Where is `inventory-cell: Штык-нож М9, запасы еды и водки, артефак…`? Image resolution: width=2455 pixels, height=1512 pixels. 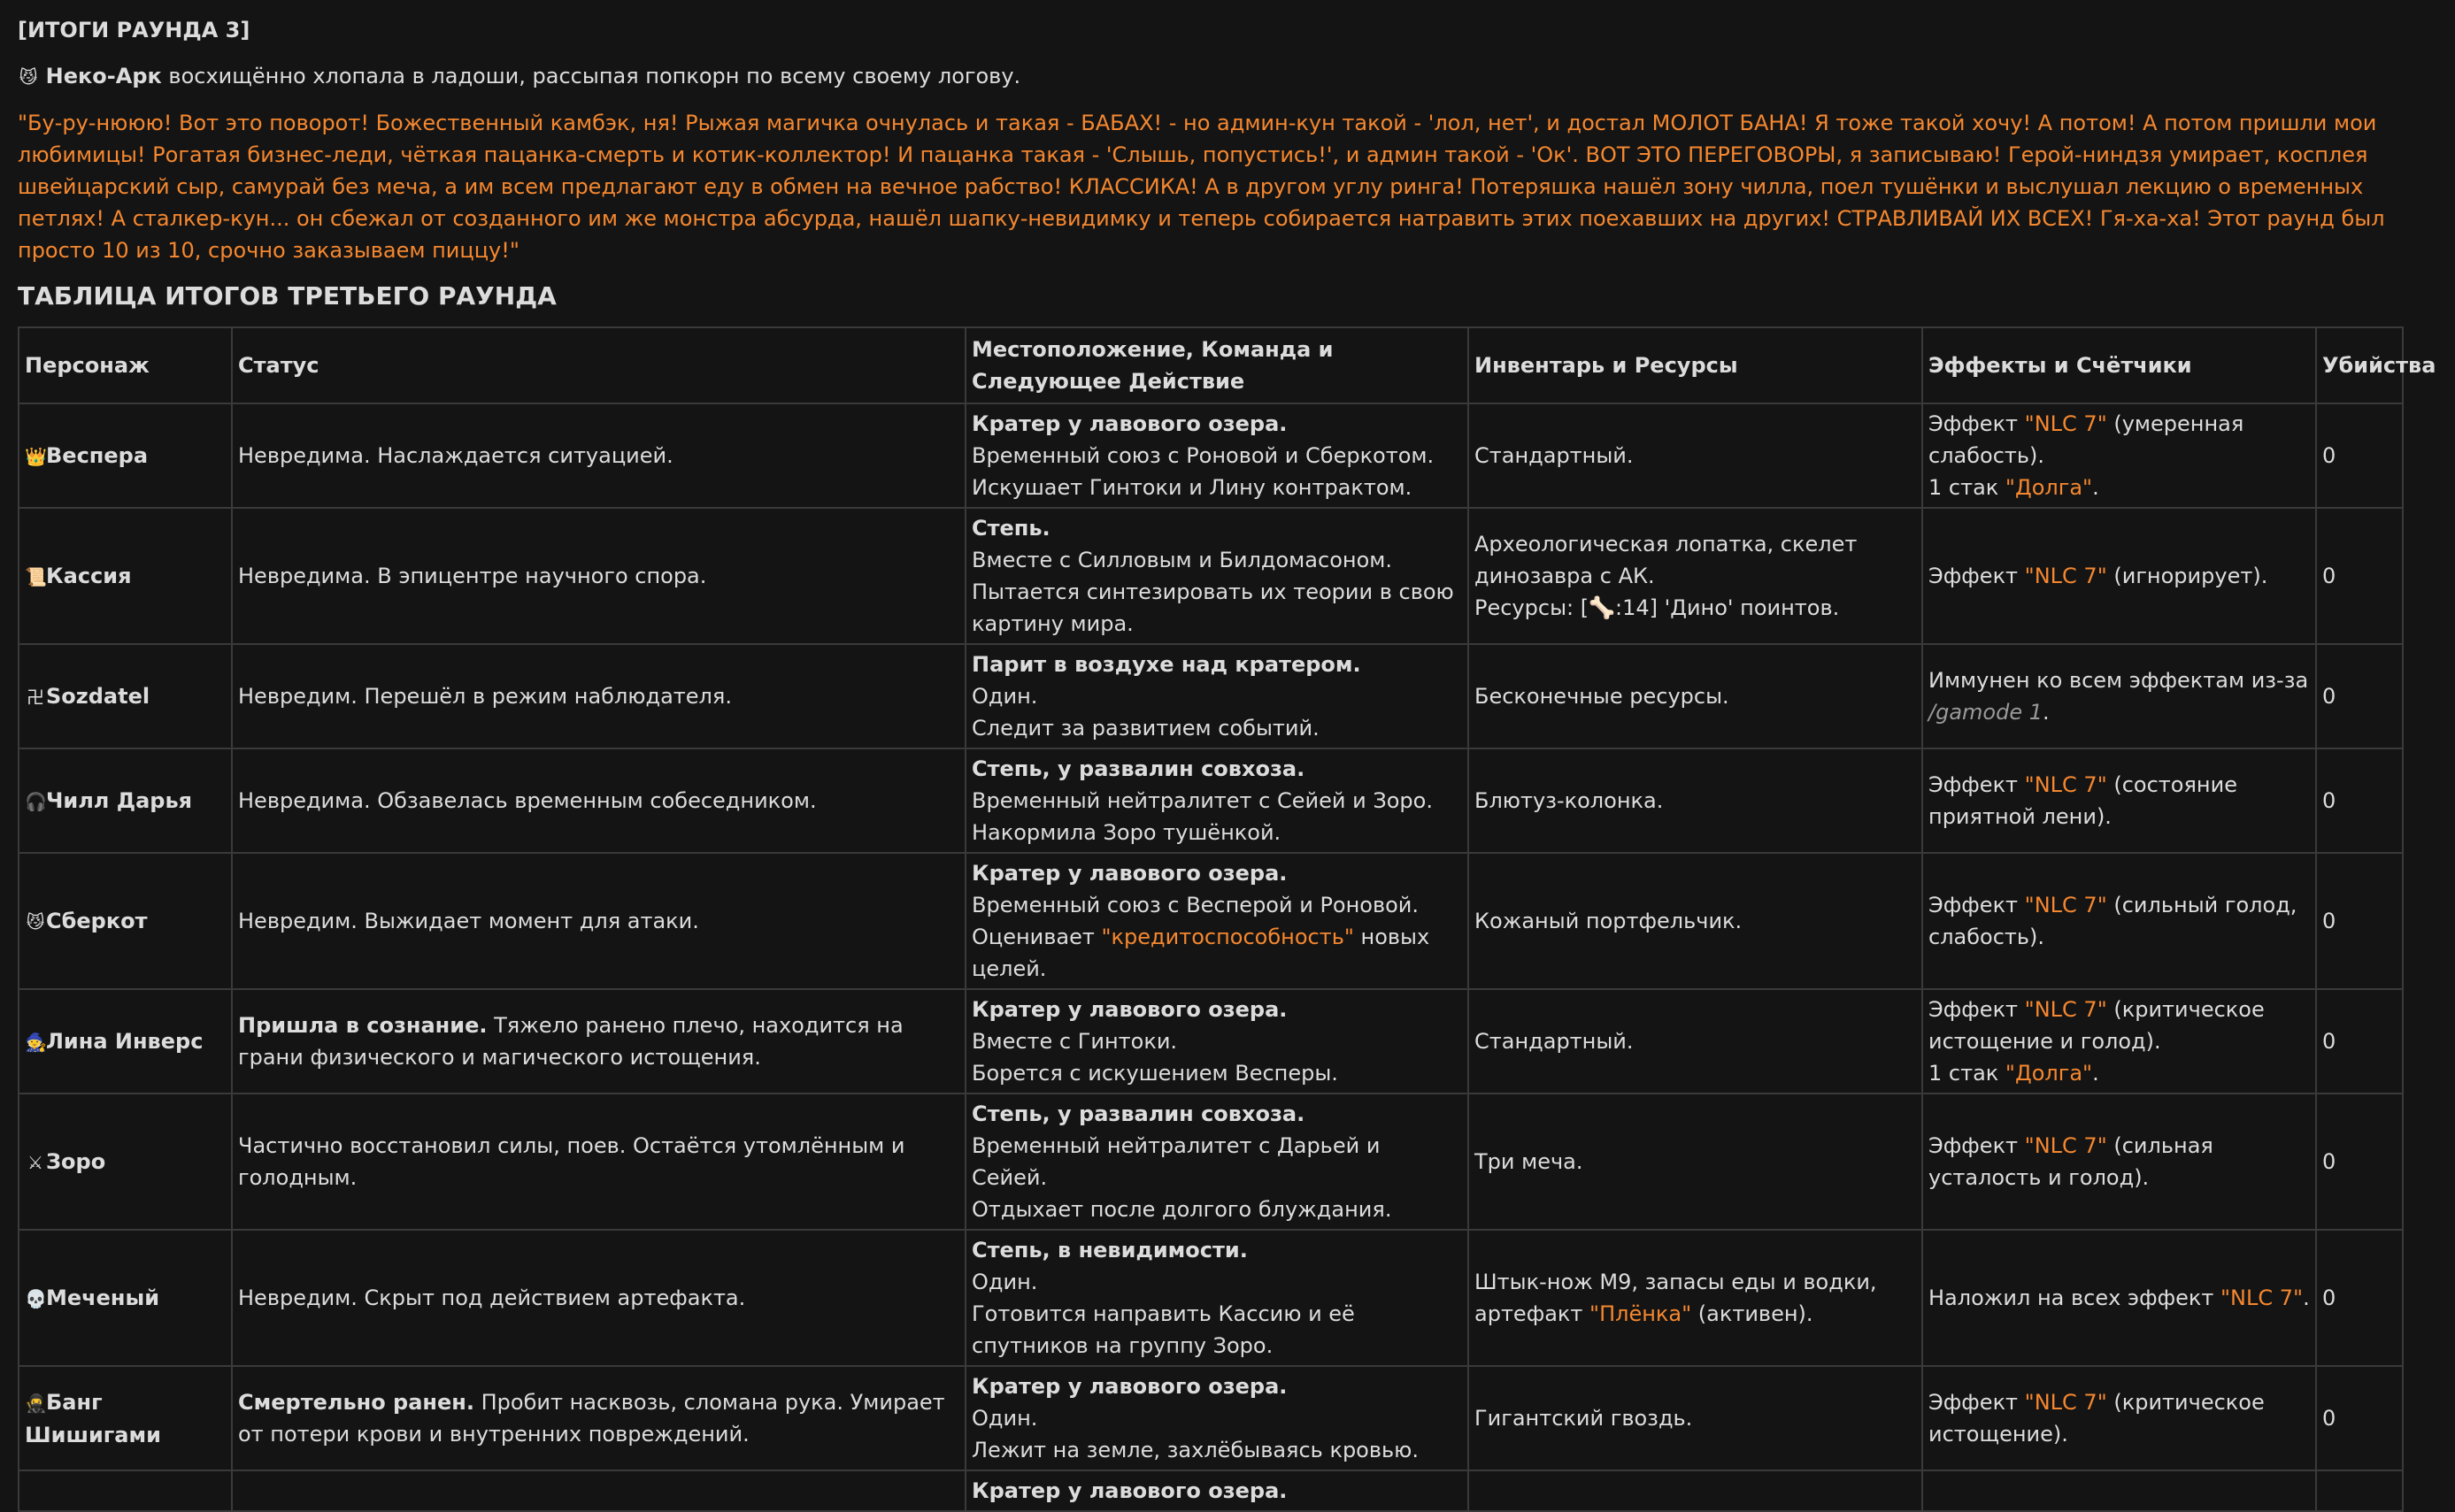
inventory-cell: Штык-нож М9, запасы еды и водки, артефак… is located at coordinates (1695, 1298).